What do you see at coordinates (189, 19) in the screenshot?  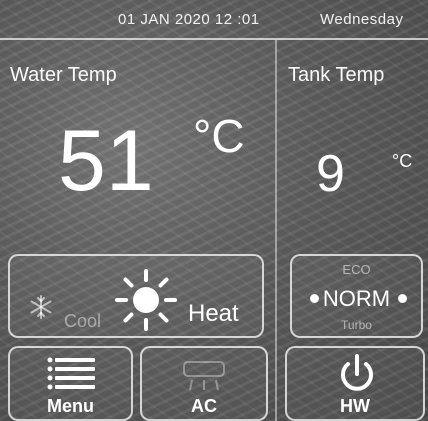 I see `date-time: 01 JAN 2020 12 :01` at bounding box center [189, 19].